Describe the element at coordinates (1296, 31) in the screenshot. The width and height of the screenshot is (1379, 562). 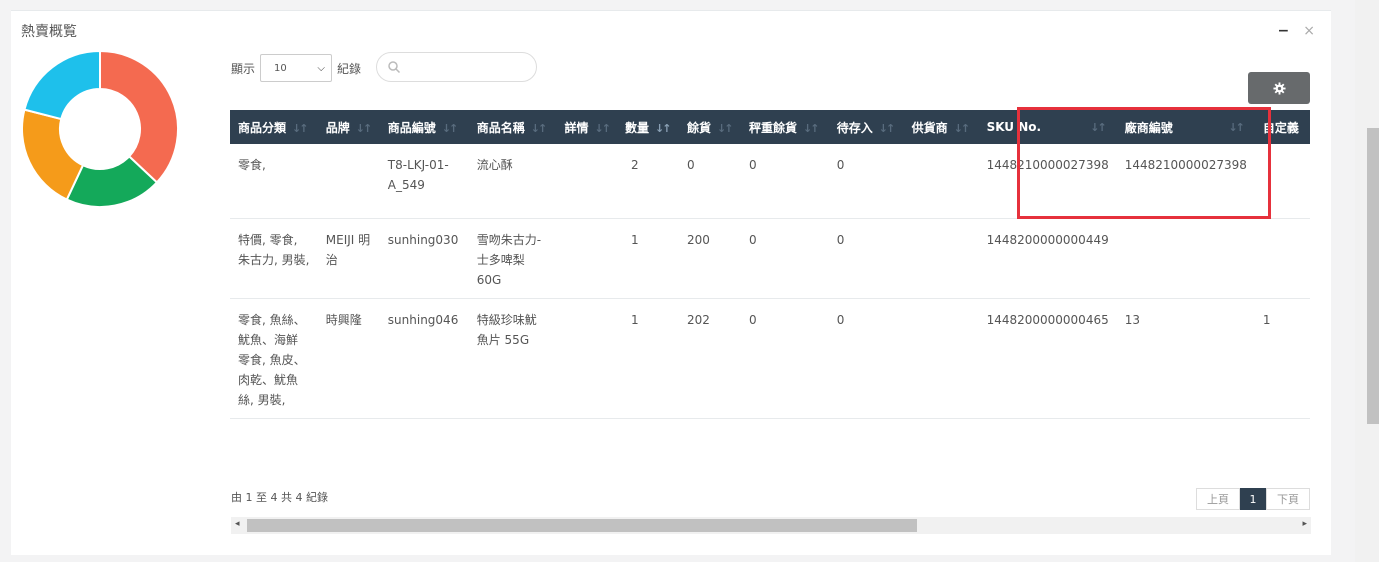
I see `panel-tools: − ×` at that location.